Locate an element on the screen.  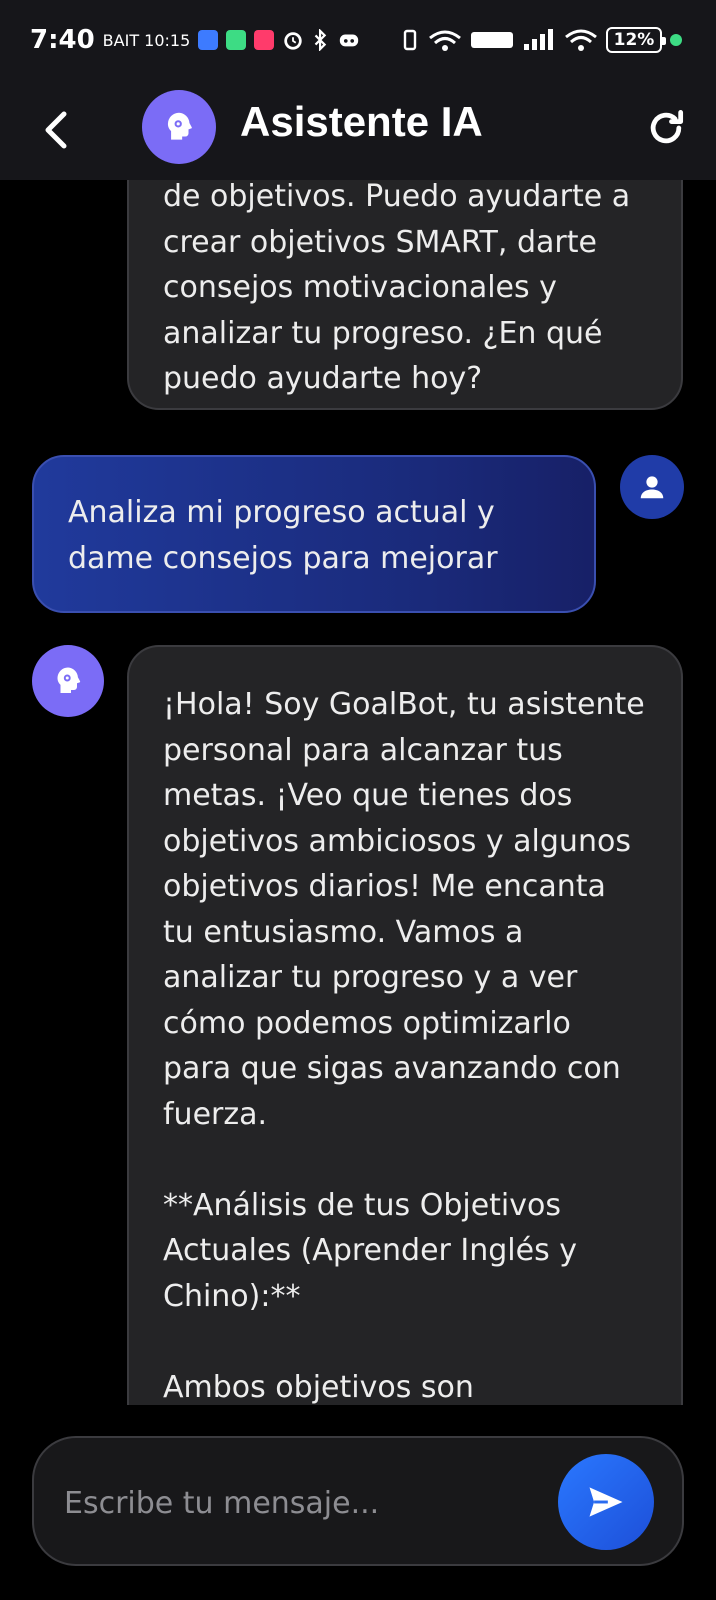
person-icon is located at coordinates (652, 487).